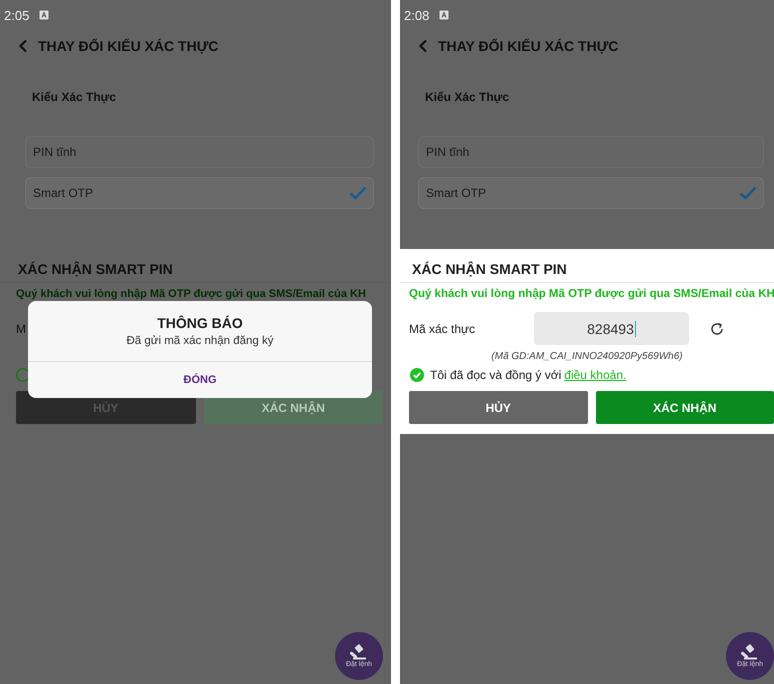 The height and width of the screenshot is (684, 774). Describe the element at coordinates (200, 379) in the screenshot. I see `close-button: ĐÓNG` at that location.